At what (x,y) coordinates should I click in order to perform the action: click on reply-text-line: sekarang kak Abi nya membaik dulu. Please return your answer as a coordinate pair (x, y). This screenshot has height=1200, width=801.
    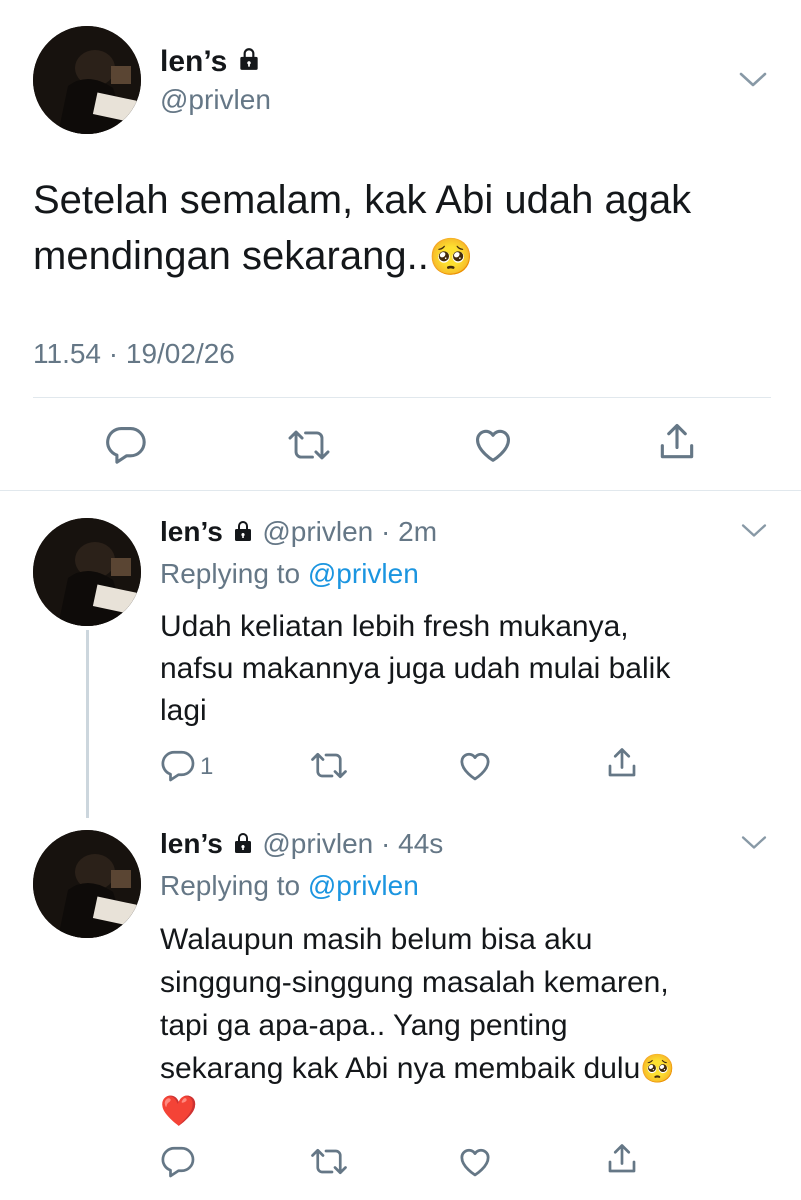
    Looking at the image, I should click on (400, 1068).